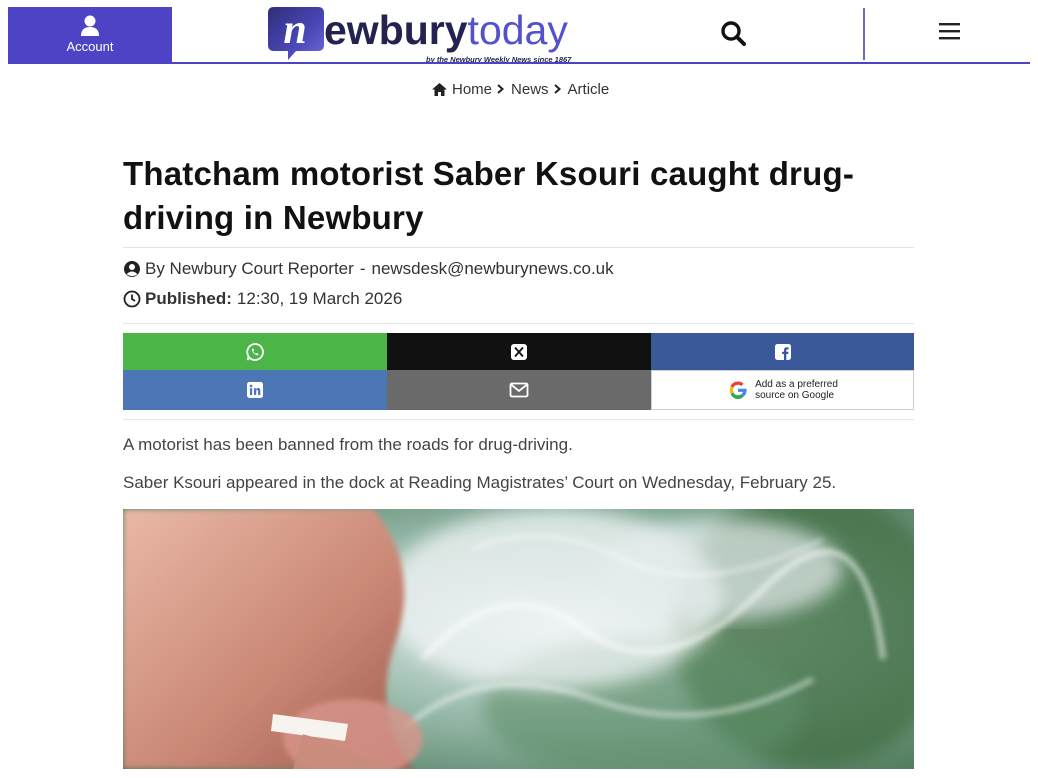 This screenshot has height=778, width=1038. I want to click on share-facebook-button, so click(782, 351).